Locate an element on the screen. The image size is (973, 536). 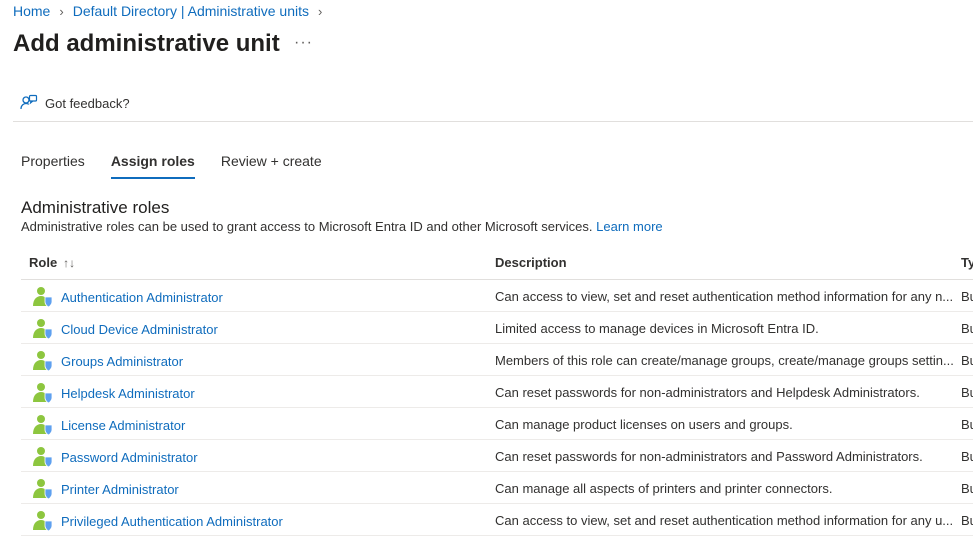
role-name-link: Helpdesk Administrator is located at coordinates (128, 393).